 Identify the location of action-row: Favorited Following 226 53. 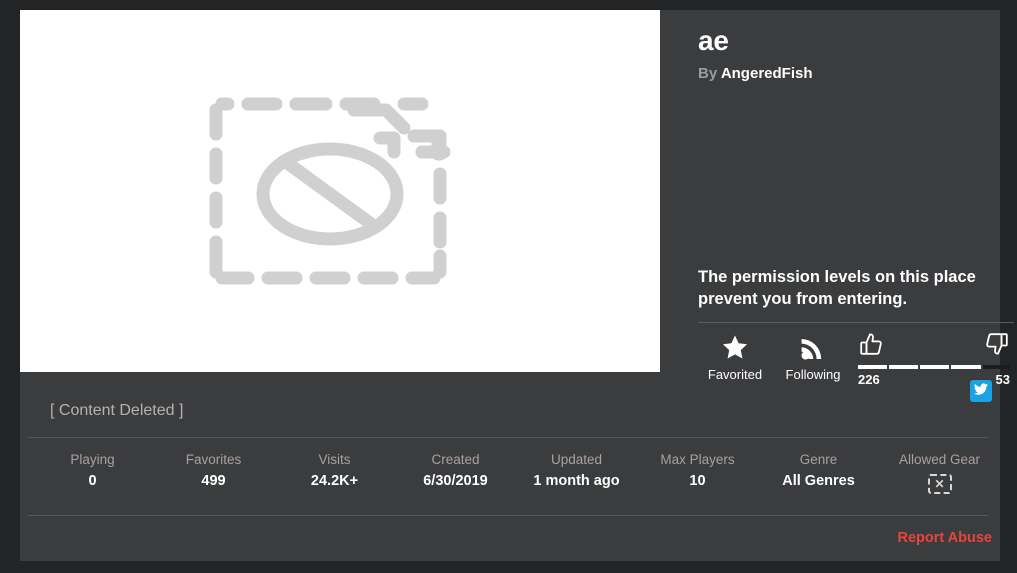
(856, 360).